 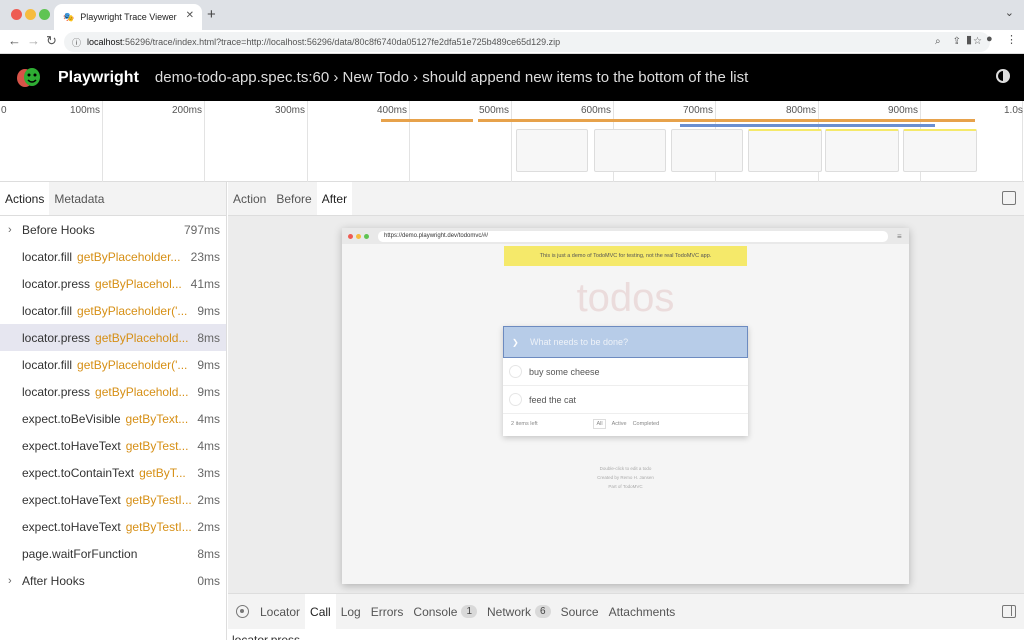 I want to click on action-row: page.waitForFunction 8ms, so click(x=113, y=553).